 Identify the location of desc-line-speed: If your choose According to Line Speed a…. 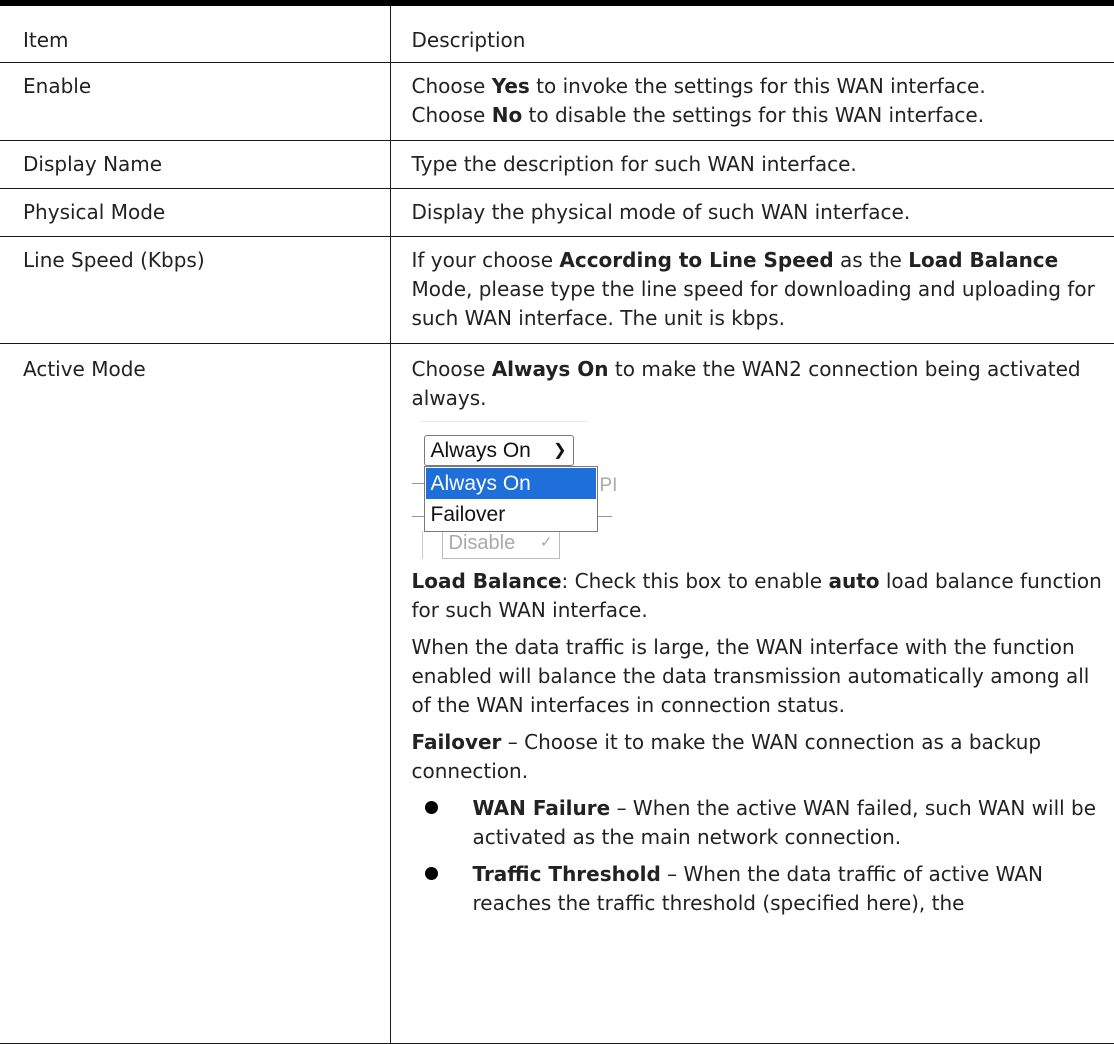
(751, 289).